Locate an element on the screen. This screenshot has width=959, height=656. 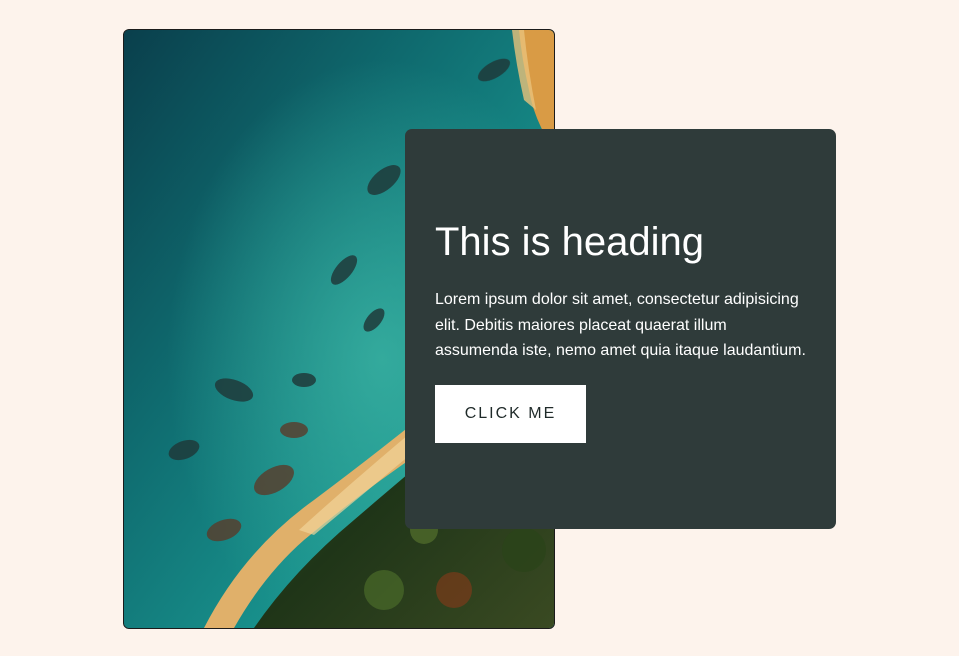
card-heading: This is heading is located at coordinates (570, 242).